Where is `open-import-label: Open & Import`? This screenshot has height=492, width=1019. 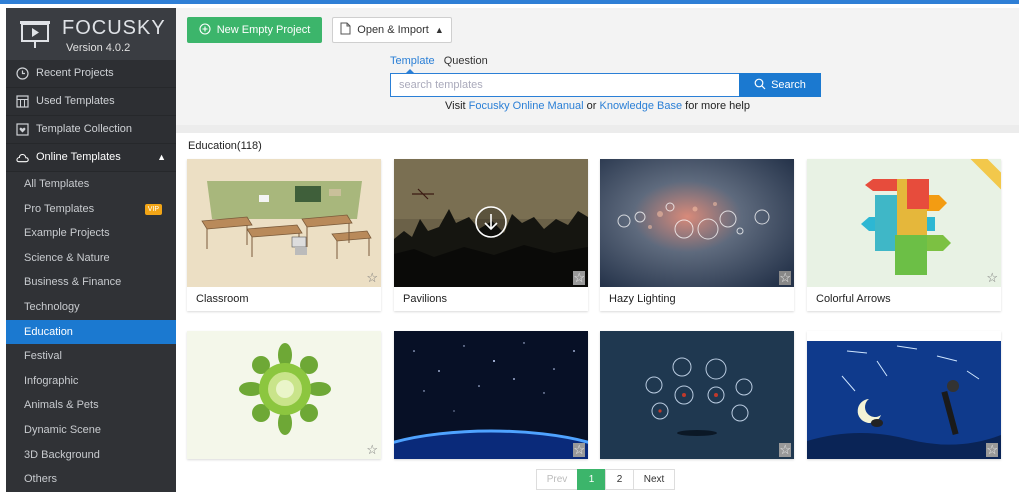
open-import-label: Open & Import is located at coordinates (393, 30).